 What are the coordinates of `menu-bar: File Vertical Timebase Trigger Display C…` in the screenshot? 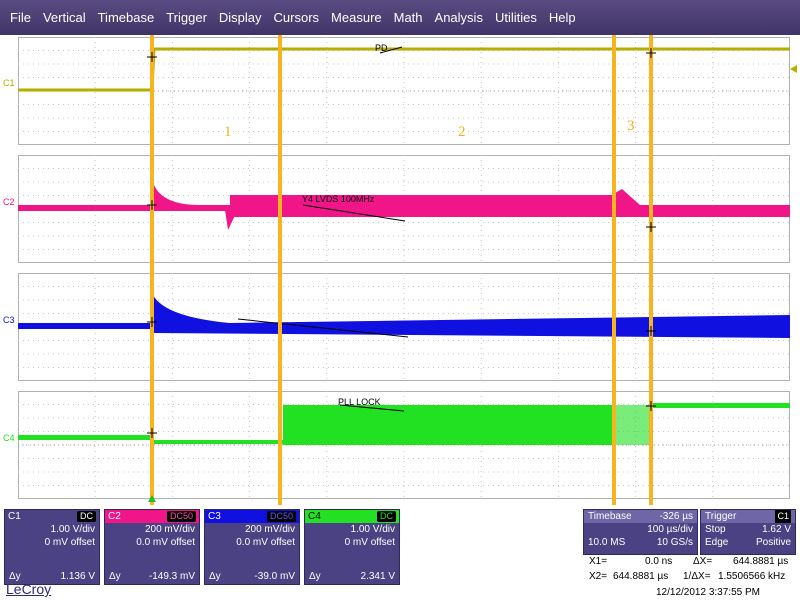 It's located at (400, 17).